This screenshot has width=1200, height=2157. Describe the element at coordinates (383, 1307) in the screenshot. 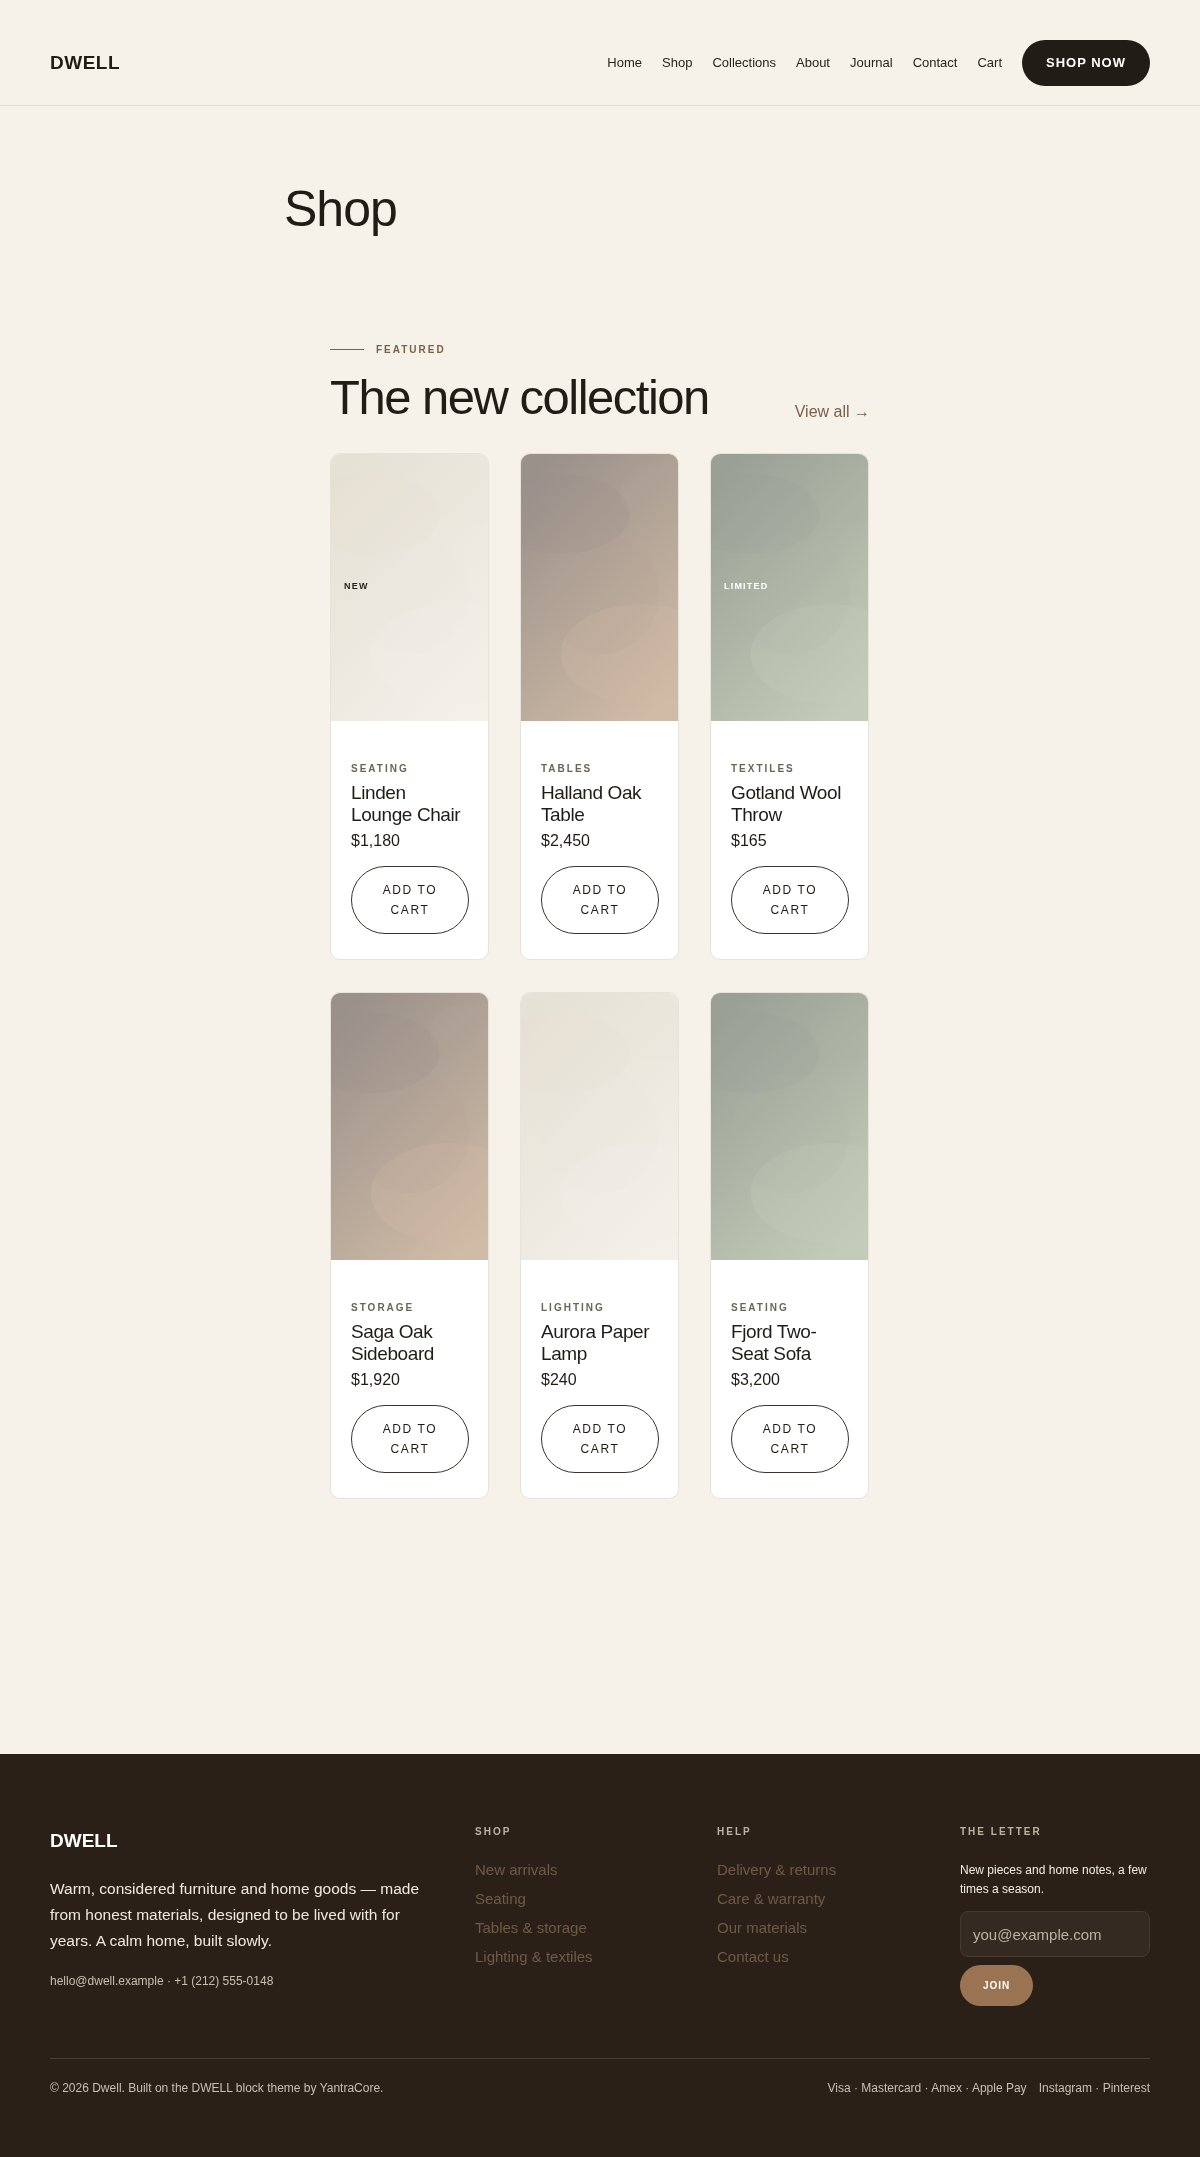

I see `product-category: STORAGE` at that location.